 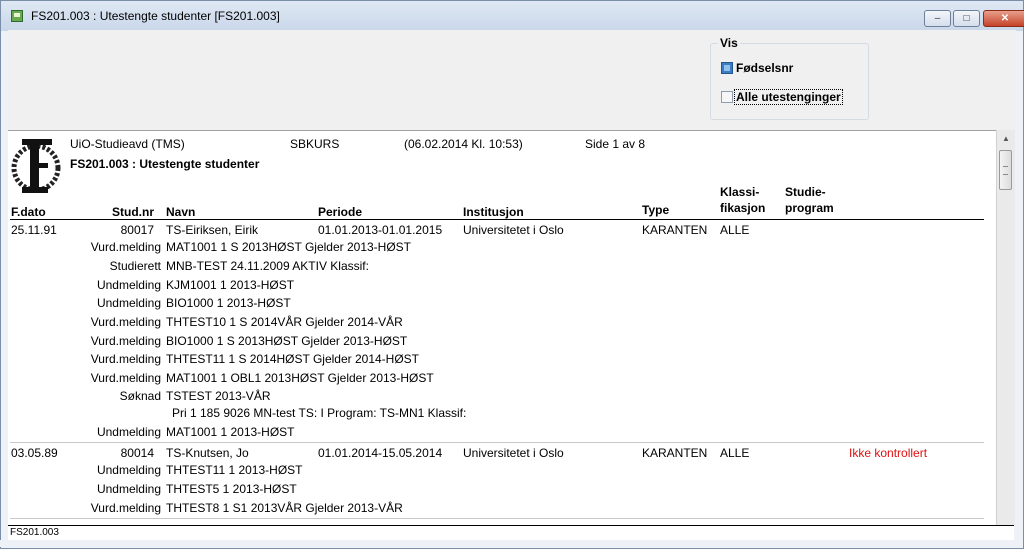 I want to click on status-bar, so click(x=511, y=532).